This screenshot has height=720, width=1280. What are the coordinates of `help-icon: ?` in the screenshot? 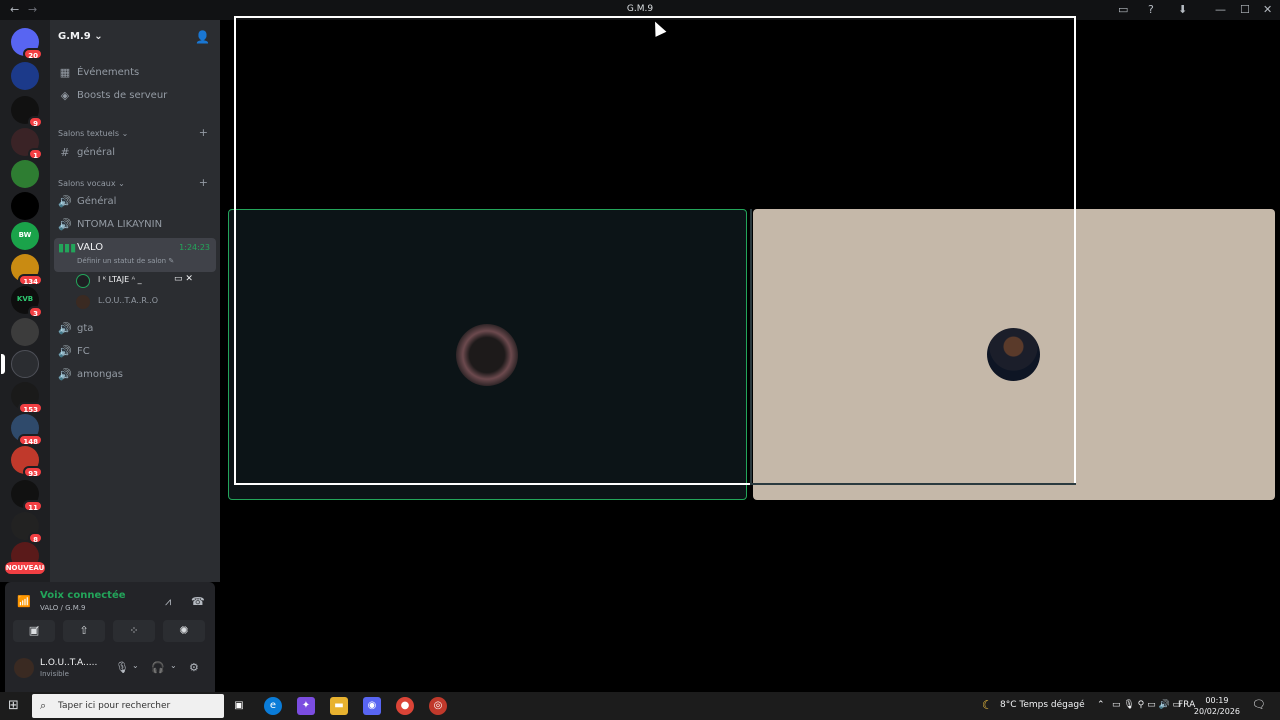 It's located at (1151, 9).